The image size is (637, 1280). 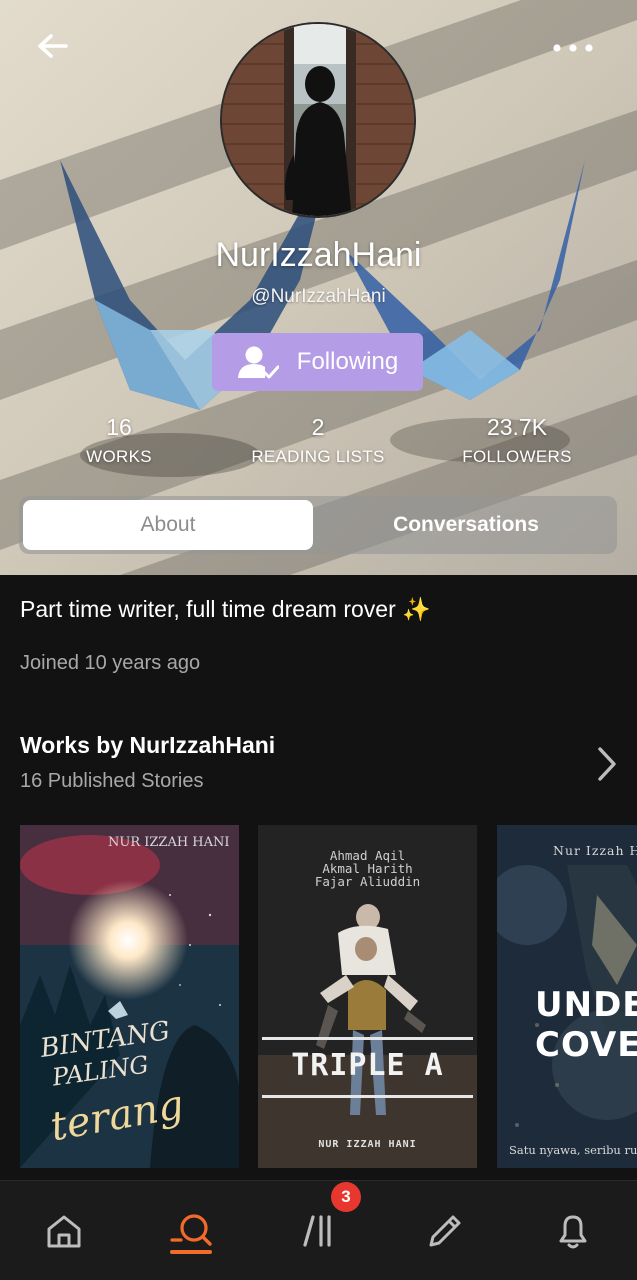 I want to click on cover-2-character-names: Ahmad Aqil Akmal Harith Fajar Aliuddin, so click(x=367, y=868).